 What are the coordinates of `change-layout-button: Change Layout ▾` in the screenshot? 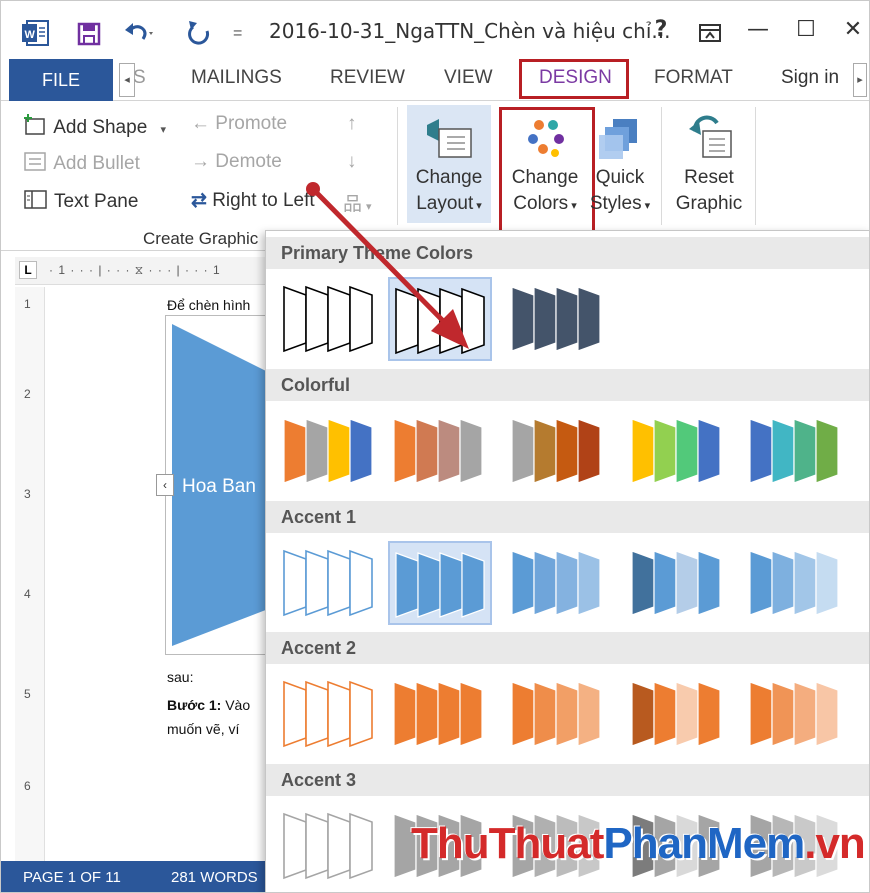 It's located at (449, 164).